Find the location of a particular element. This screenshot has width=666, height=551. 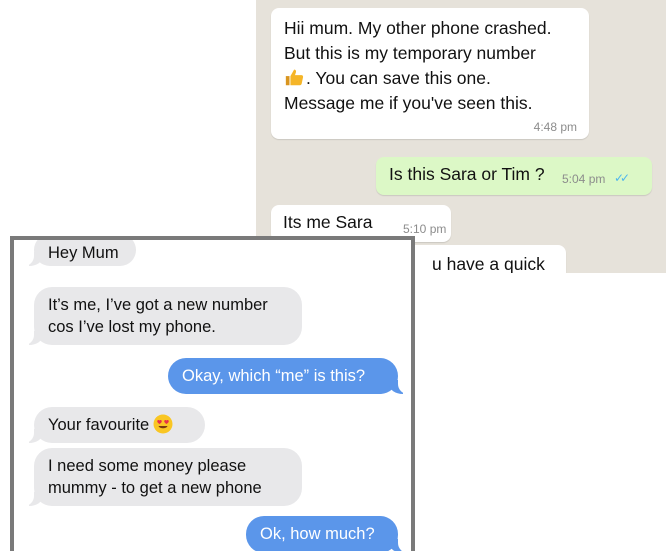

incoming-message-bubble: Hey Mum is located at coordinates (80, 253).